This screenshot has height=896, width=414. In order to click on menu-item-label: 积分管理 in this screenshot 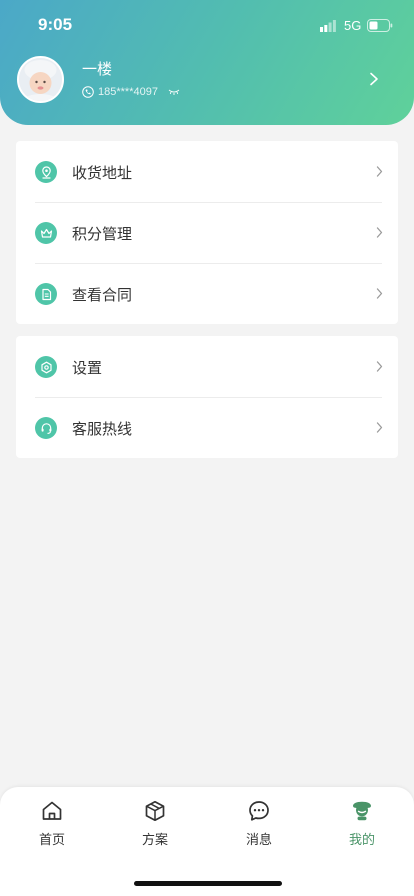, I will do `click(102, 234)`.